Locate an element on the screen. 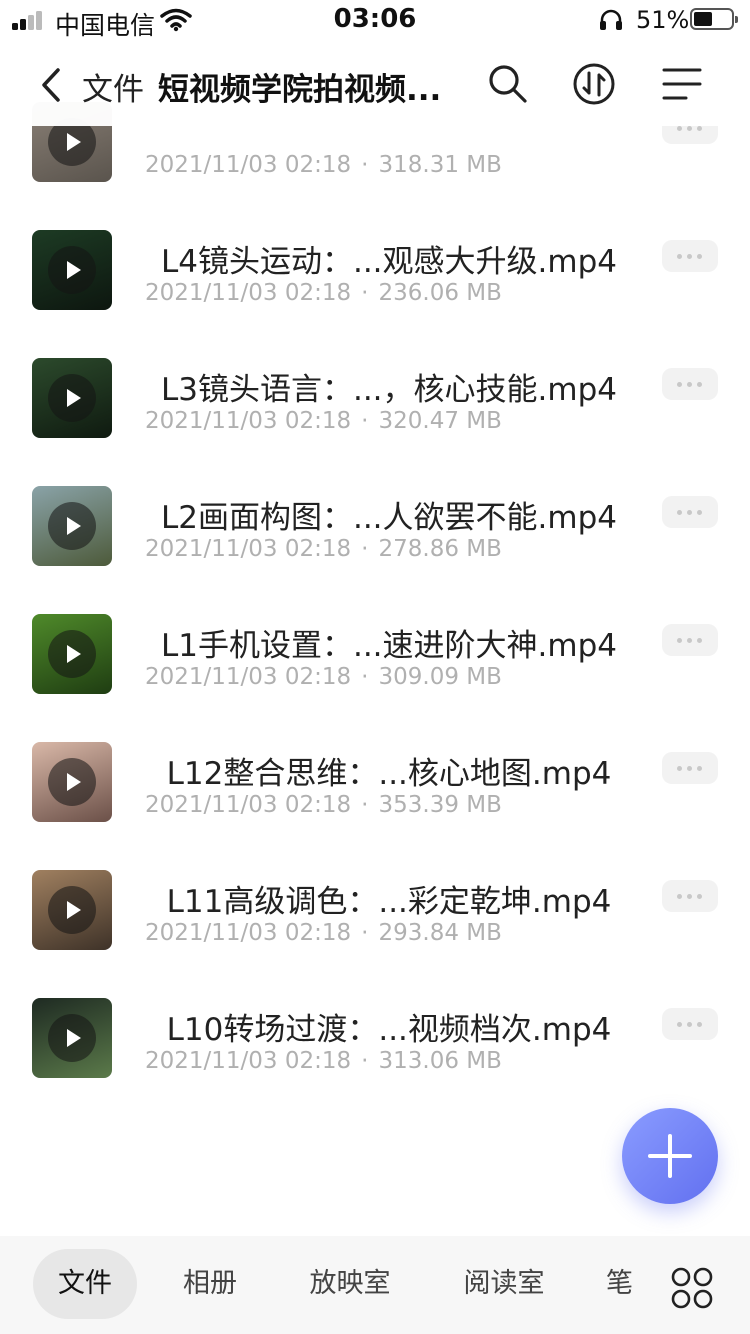  tab-screening-room: 放映室 is located at coordinates (350, 1284).